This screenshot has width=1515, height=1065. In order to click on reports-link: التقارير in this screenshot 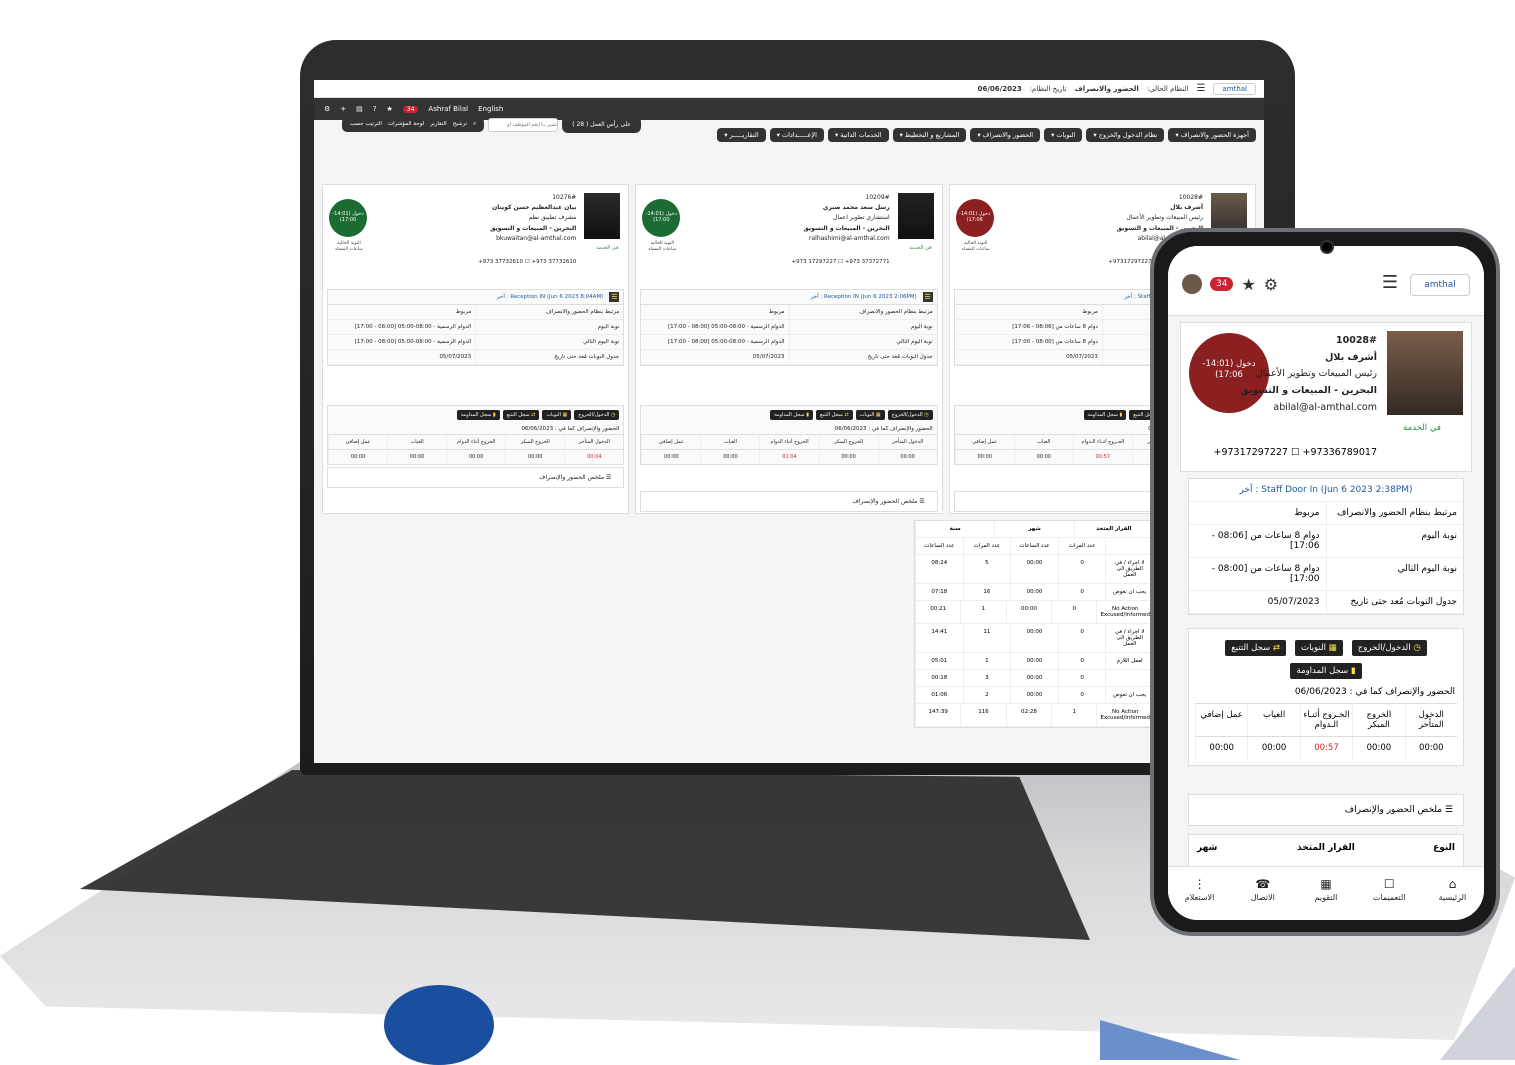, I will do `click(438, 124)`.